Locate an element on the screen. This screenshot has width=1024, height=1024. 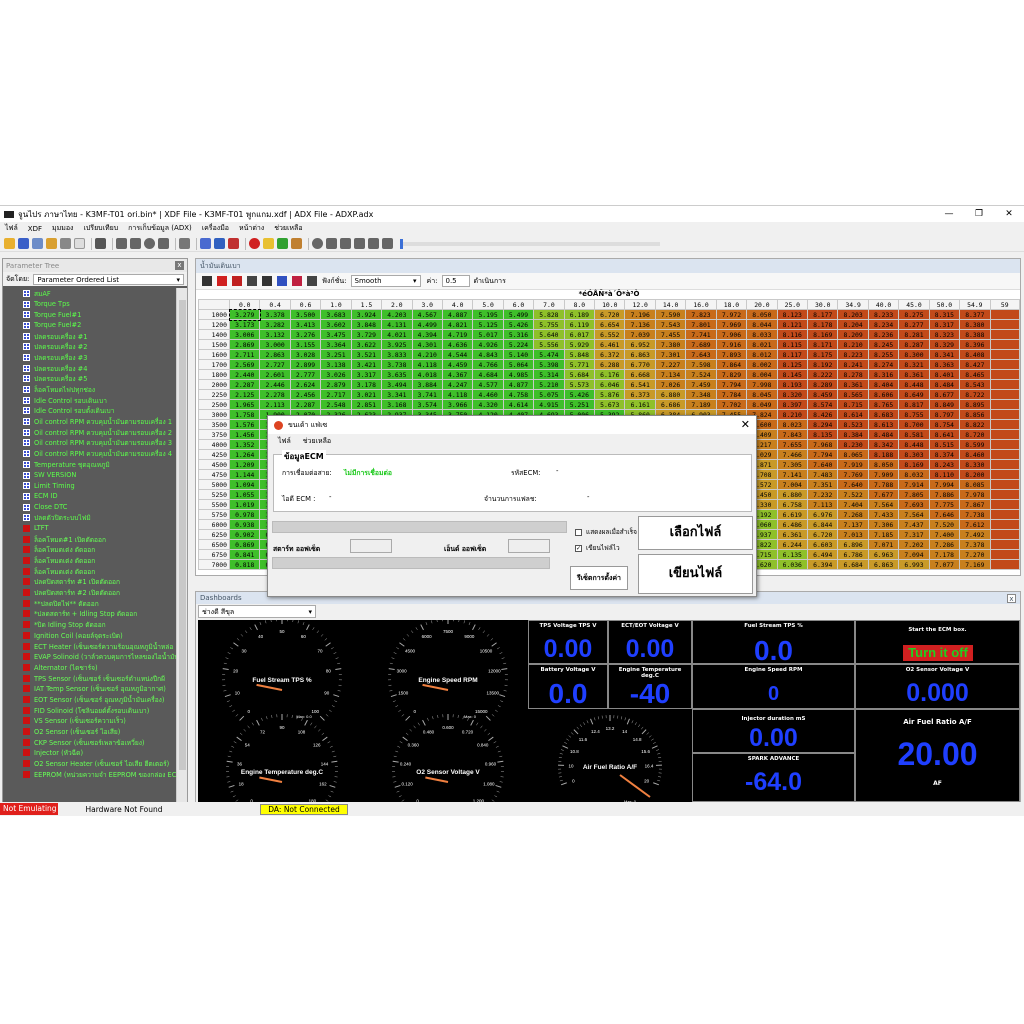
map-cell: 7.437 is located at coordinates (914, 524).